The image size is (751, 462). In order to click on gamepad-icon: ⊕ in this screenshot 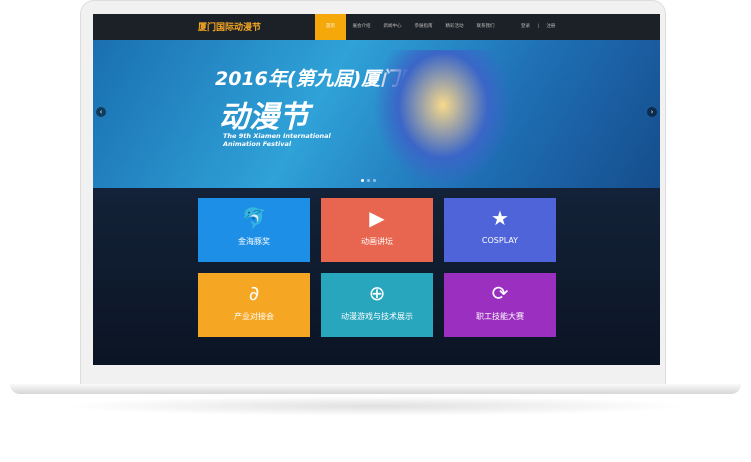, I will do `click(377, 293)`.